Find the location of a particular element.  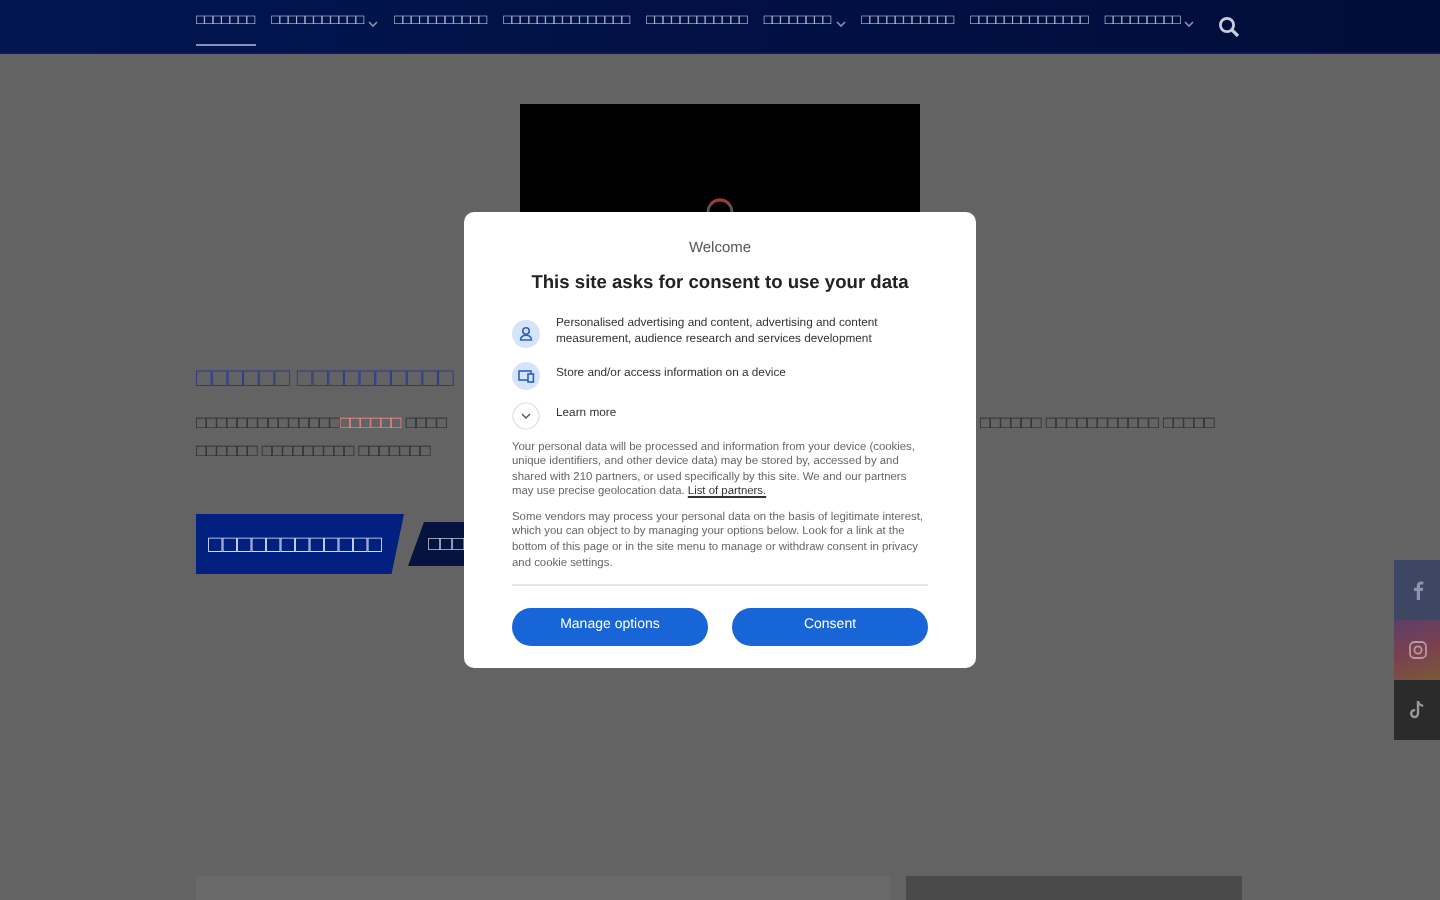

instagram-icon is located at coordinates (1417, 650).